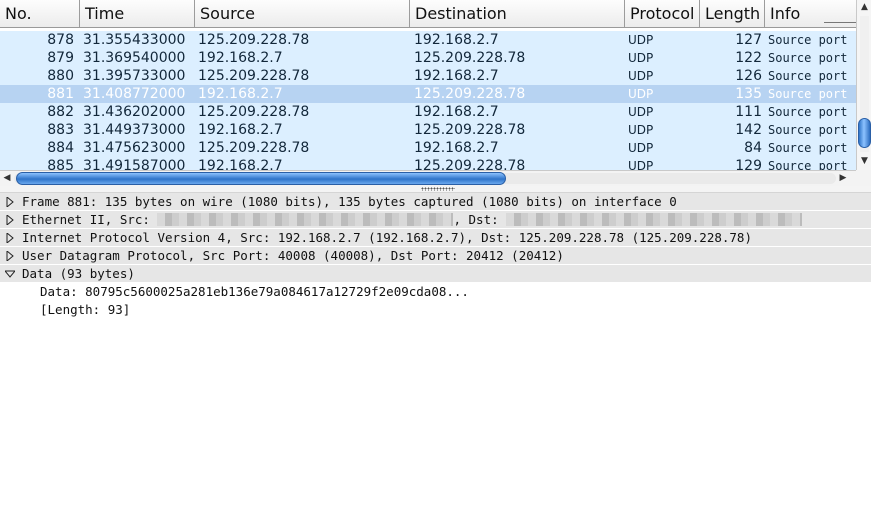 This screenshot has width=871, height=524. I want to click on tree-leaf-data-length: [Length: 93], so click(435, 310).